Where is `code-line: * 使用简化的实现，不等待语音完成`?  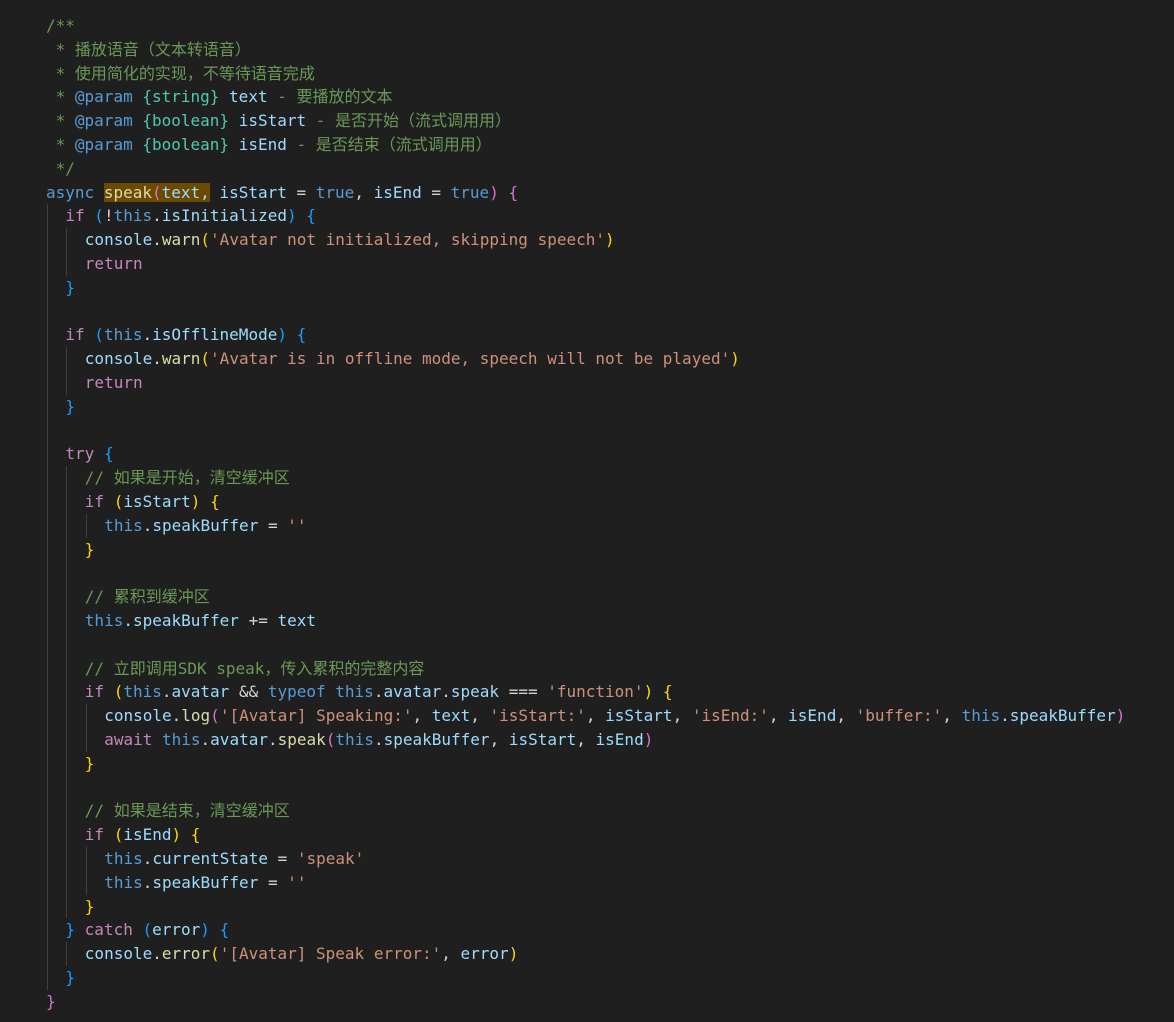 code-line: * 使用简化的实现，不等待语音完成 is located at coordinates (180, 74).